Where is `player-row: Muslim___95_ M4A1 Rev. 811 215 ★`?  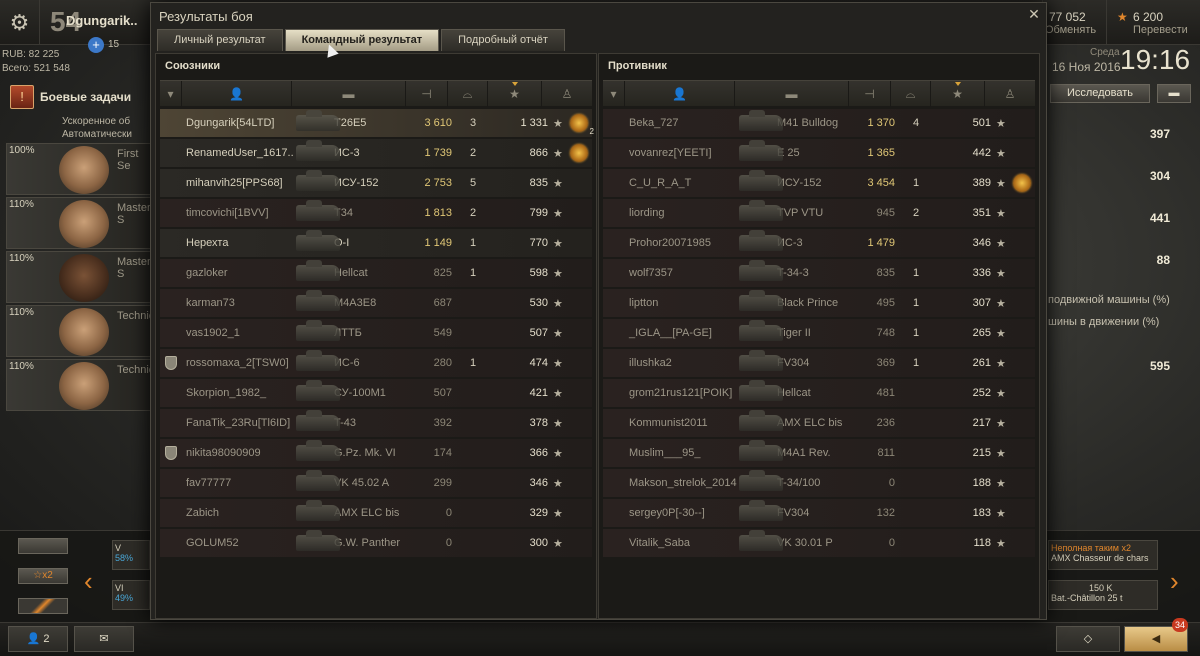 player-row: Muslim___95_ M4A1 Rev. 811 215 ★ is located at coordinates (819, 453).